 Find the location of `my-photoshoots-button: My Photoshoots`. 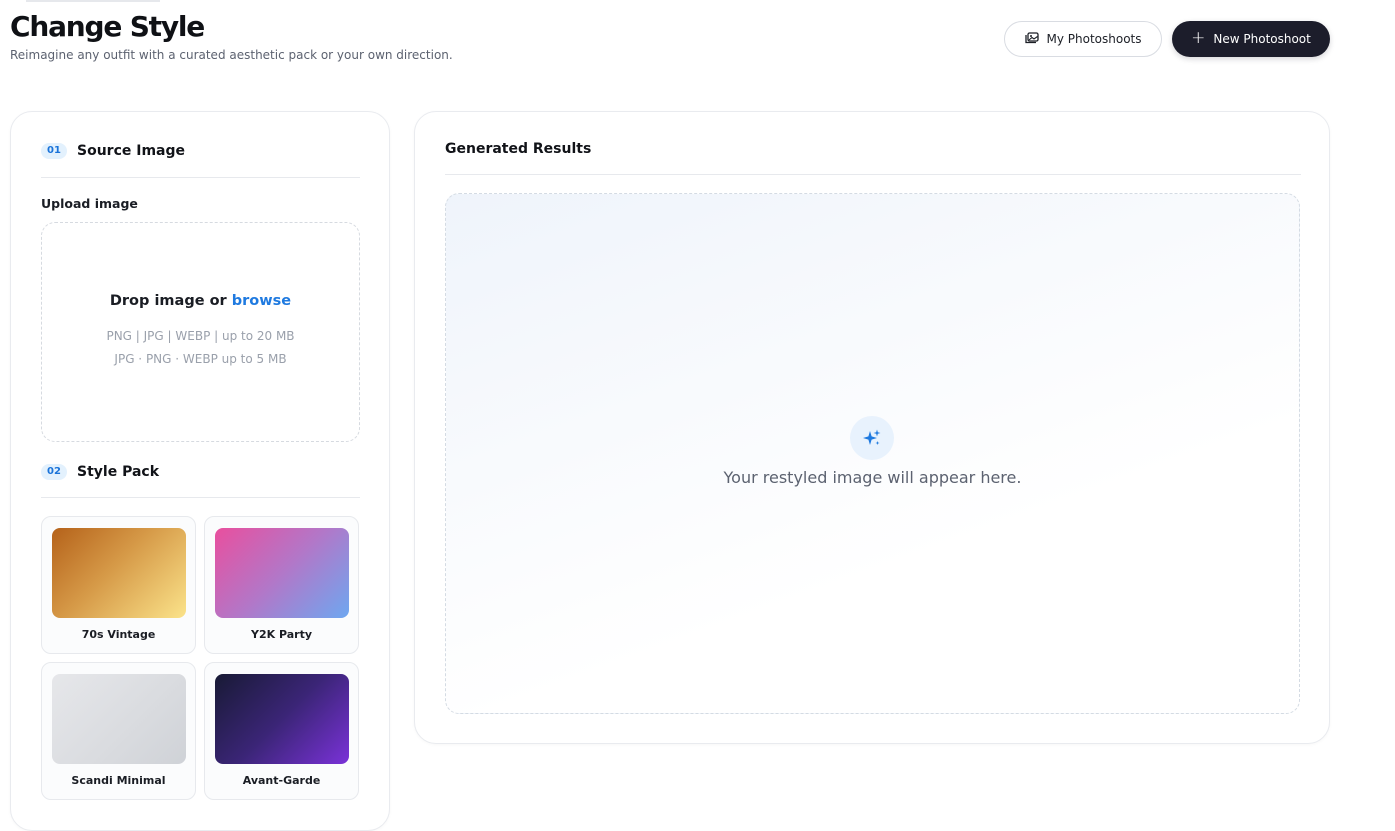

my-photoshoots-button: My Photoshoots is located at coordinates (1083, 39).